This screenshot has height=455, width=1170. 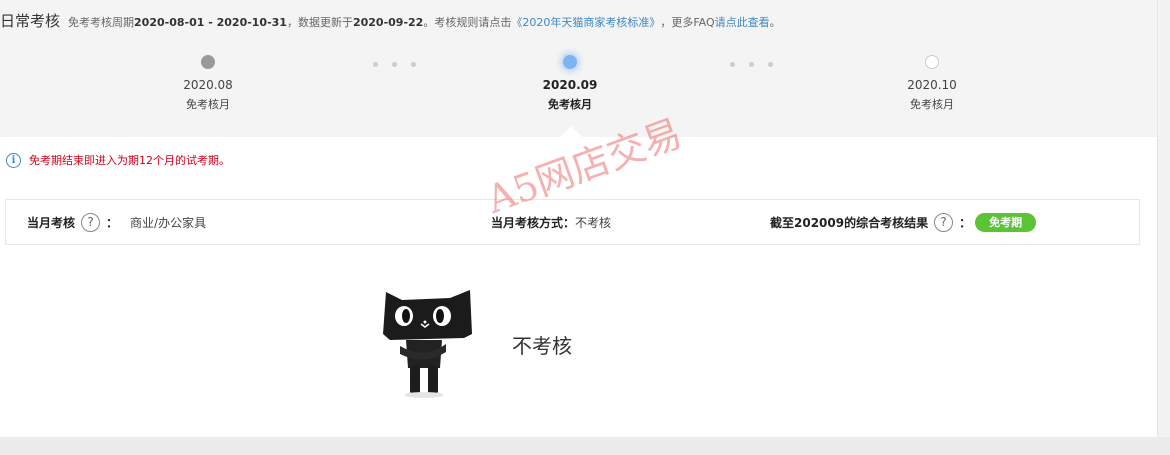 What do you see at coordinates (30, 21) in the screenshot?
I see `page-title: 日常考核` at bounding box center [30, 21].